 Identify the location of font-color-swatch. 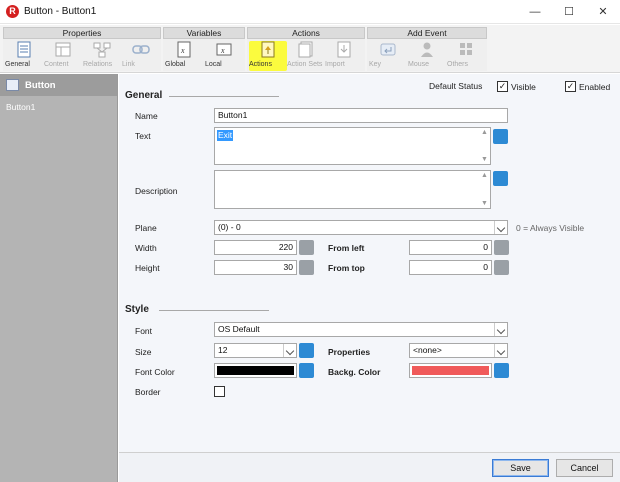
(255, 370).